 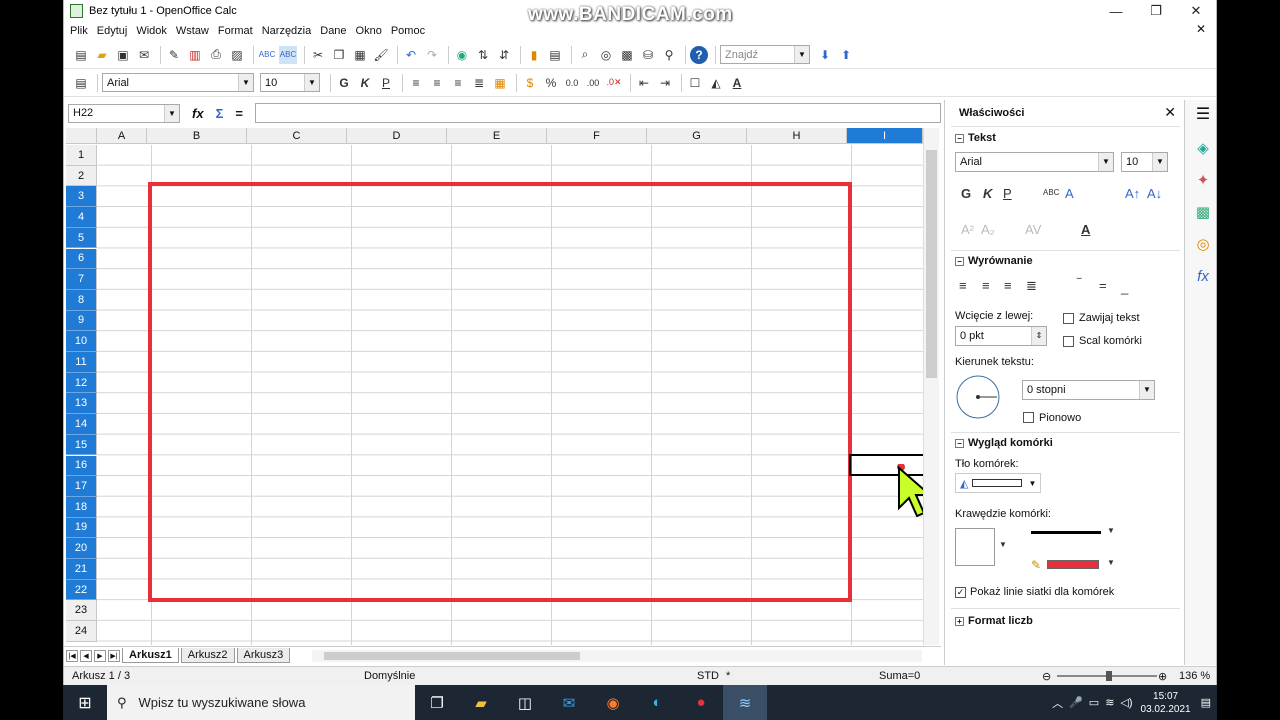 I want to click on mail-icon: ✉, so click(x=569, y=702).